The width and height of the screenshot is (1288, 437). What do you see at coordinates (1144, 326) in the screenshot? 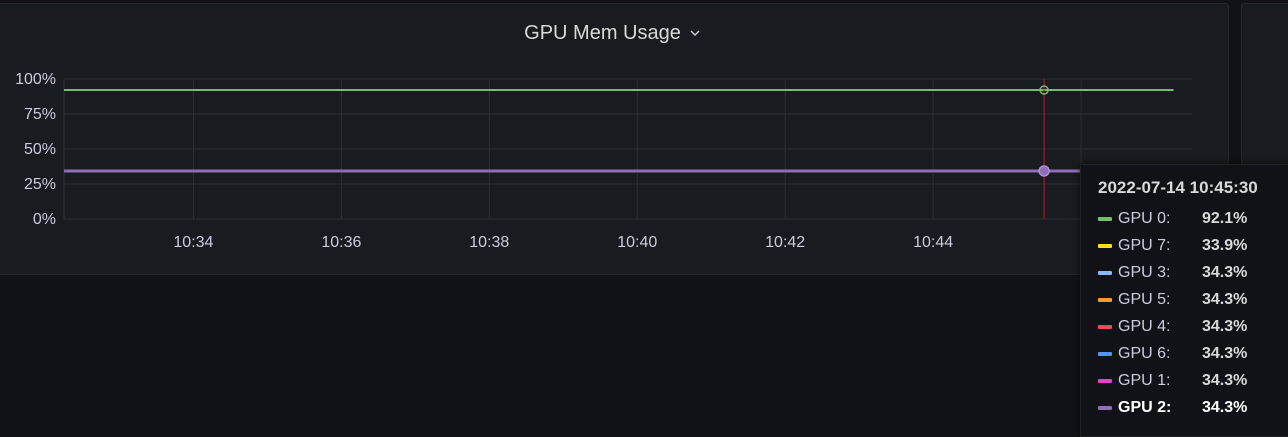
I see `tooltip-series-name: GPU 4:` at bounding box center [1144, 326].